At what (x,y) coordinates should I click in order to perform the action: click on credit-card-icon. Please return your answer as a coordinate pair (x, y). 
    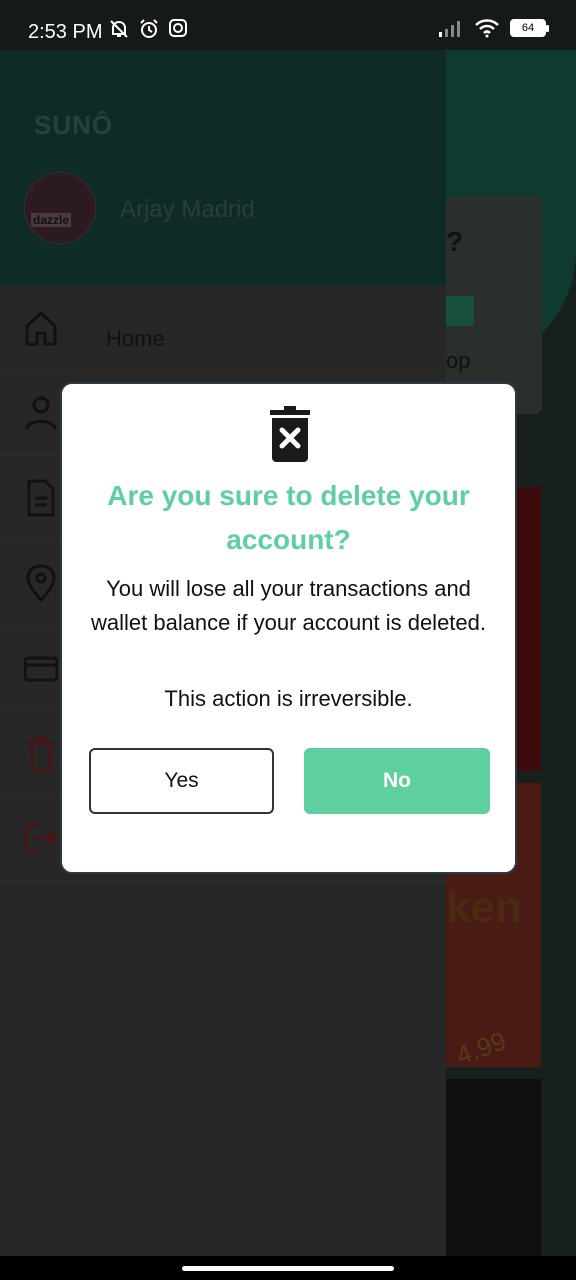
    Looking at the image, I should click on (41, 669).